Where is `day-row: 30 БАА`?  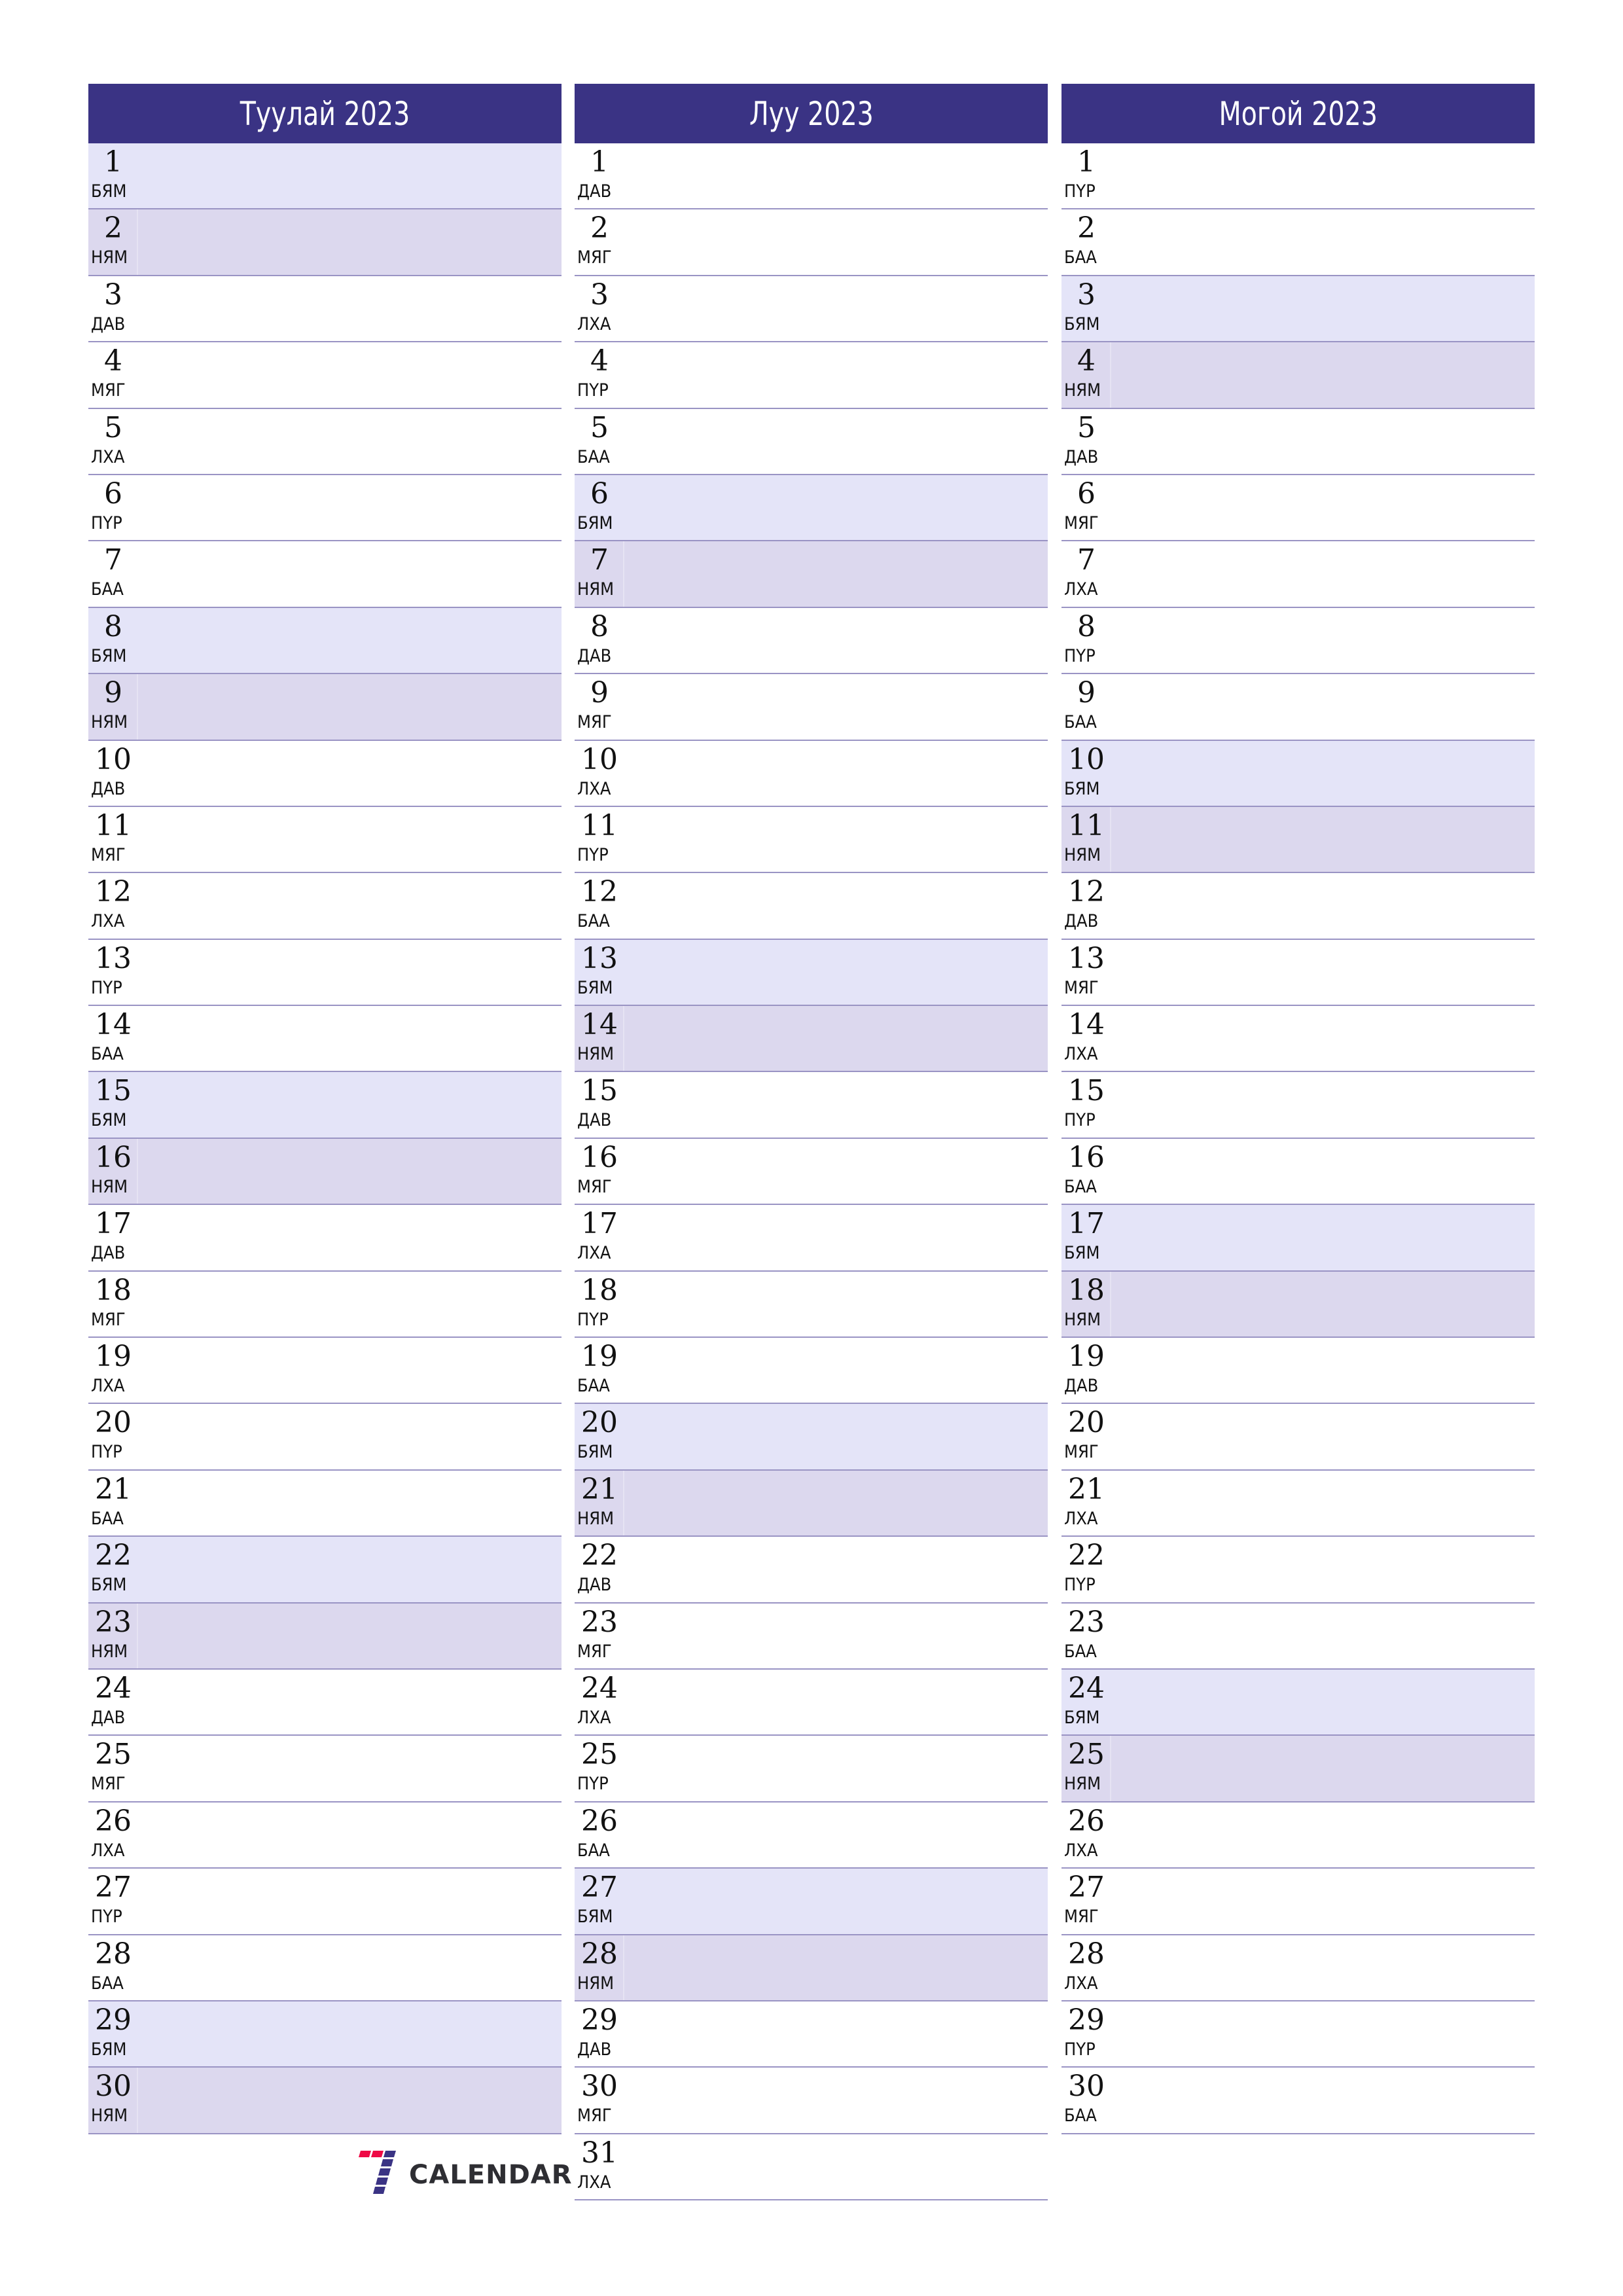
day-row: 30 БАА is located at coordinates (1298, 2101).